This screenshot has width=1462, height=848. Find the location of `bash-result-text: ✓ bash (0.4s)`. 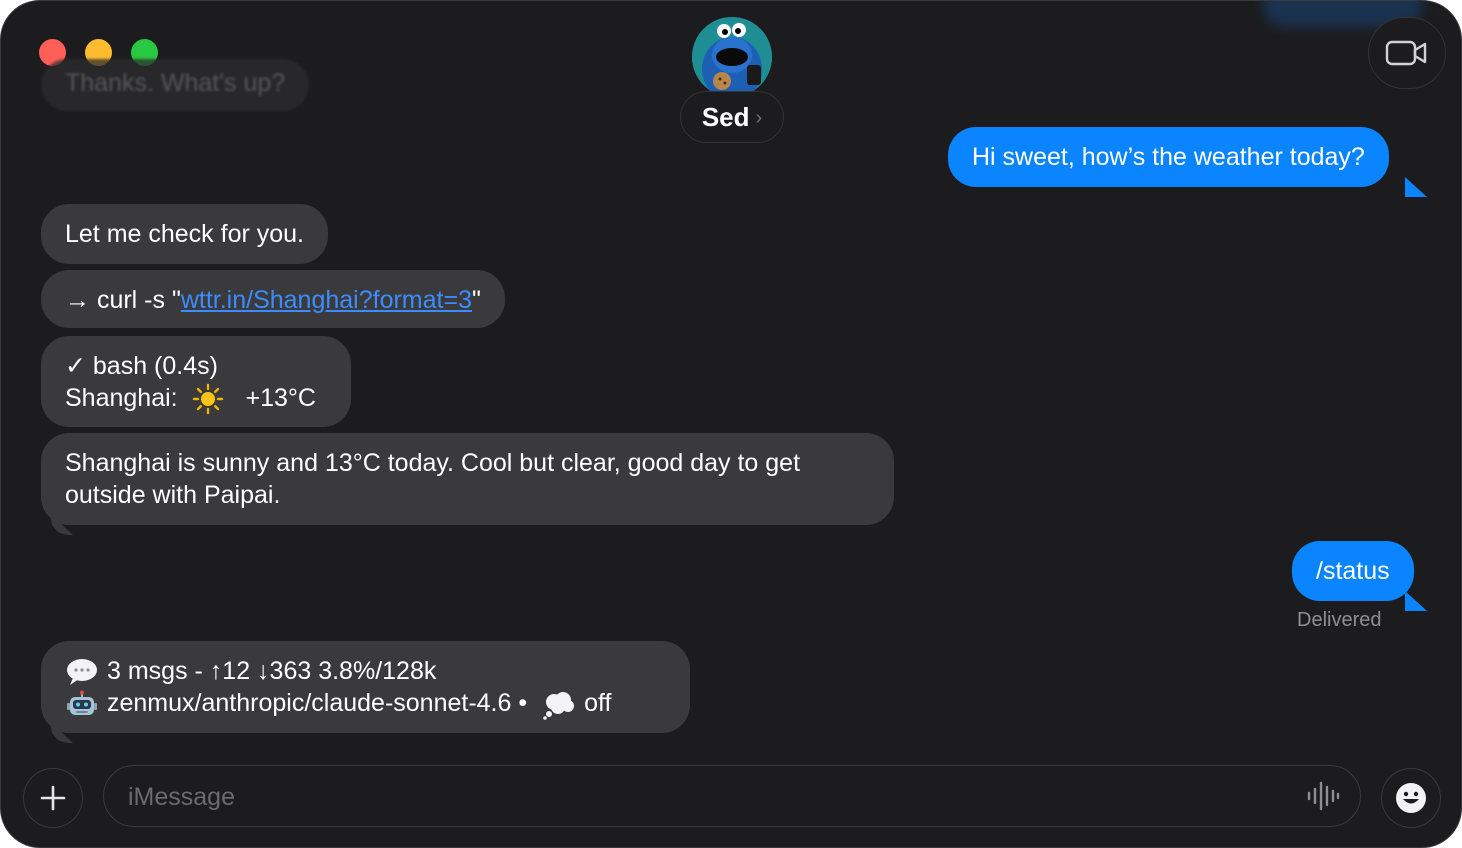

bash-result-text: ✓ bash (0.4s) is located at coordinates (141, 366).